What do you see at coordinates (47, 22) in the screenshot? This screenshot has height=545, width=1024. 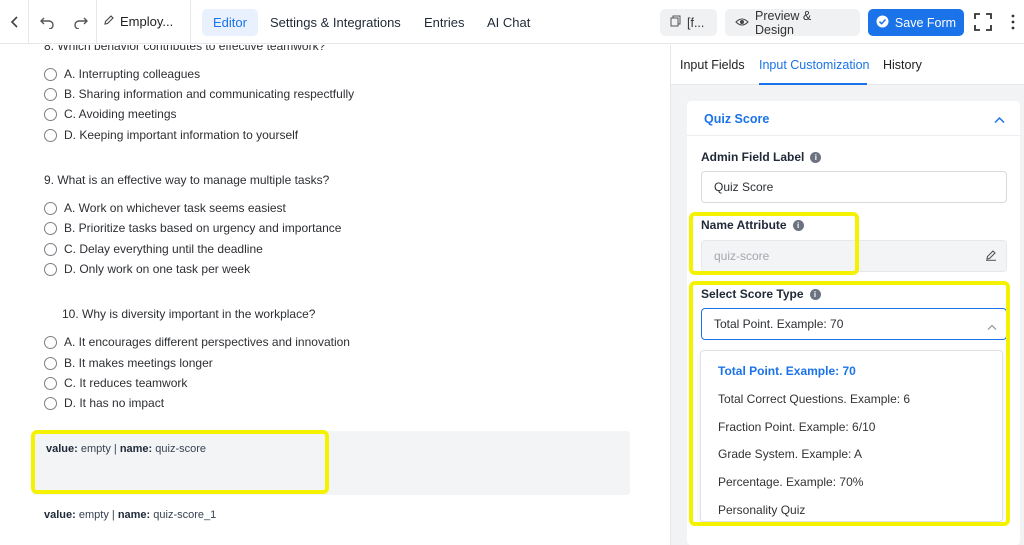 I see `undo-icon` at bounding box center [47, 22].